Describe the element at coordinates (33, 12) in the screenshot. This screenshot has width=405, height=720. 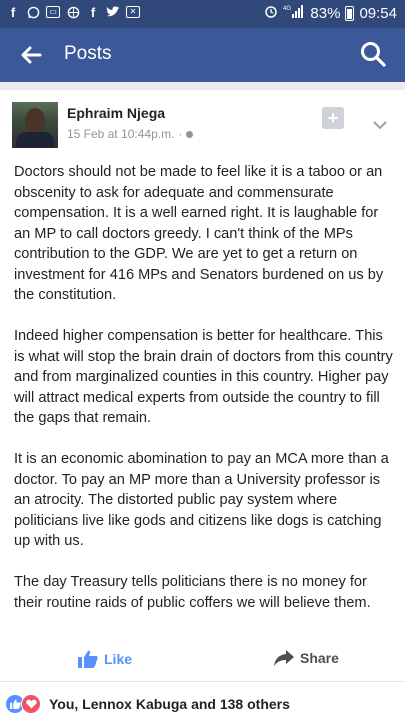
I see `whatsapp-icon` at that location.